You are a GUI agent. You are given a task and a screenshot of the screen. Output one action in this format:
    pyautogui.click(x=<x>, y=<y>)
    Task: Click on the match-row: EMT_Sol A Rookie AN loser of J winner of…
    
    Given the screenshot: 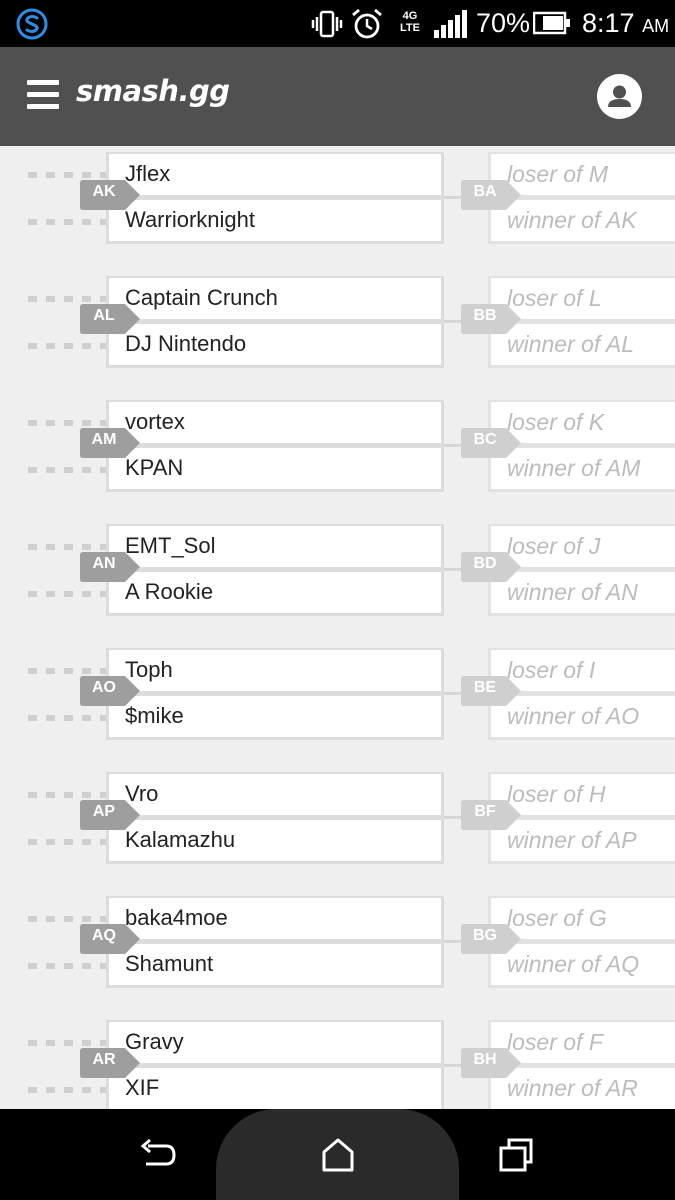 What is the action you would take?
    pyautogui.click(x=337, y=570)
    